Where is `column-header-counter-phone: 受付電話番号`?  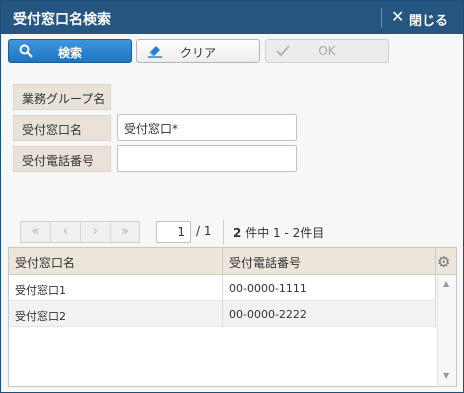 column-header-counter-phone: 受付電話番号 is located at coordinates (329, 261).